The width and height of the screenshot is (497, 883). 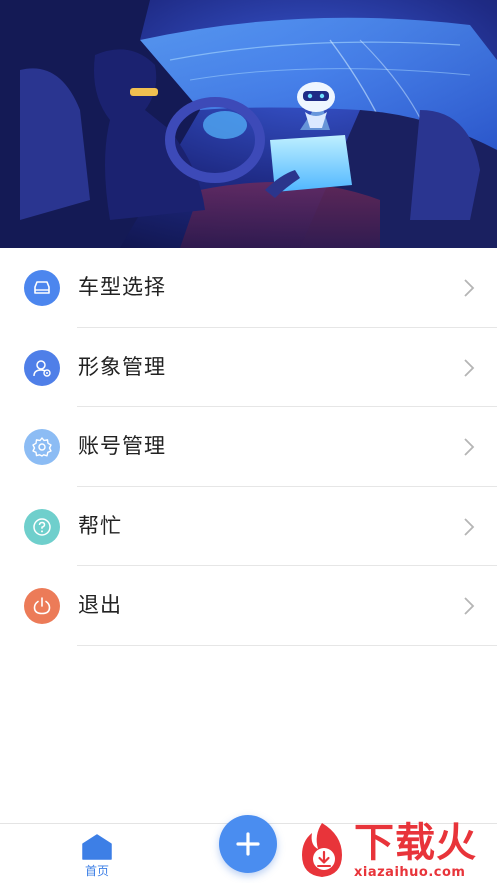 I want to click on tab-home: 首页, so click(x=97, y=856).